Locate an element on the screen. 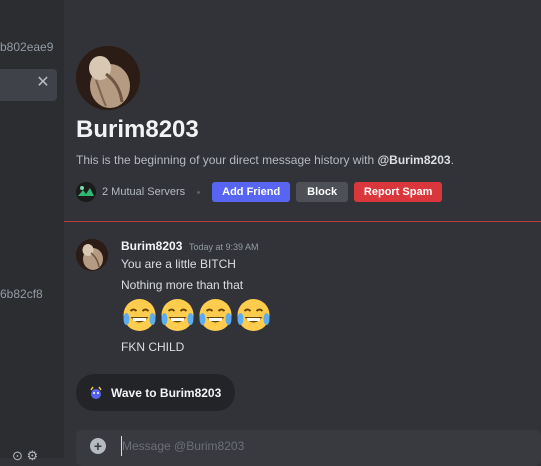 The height and width of the screenshot is (466, 541). block-button: Block is located at coordinates (322, 192).